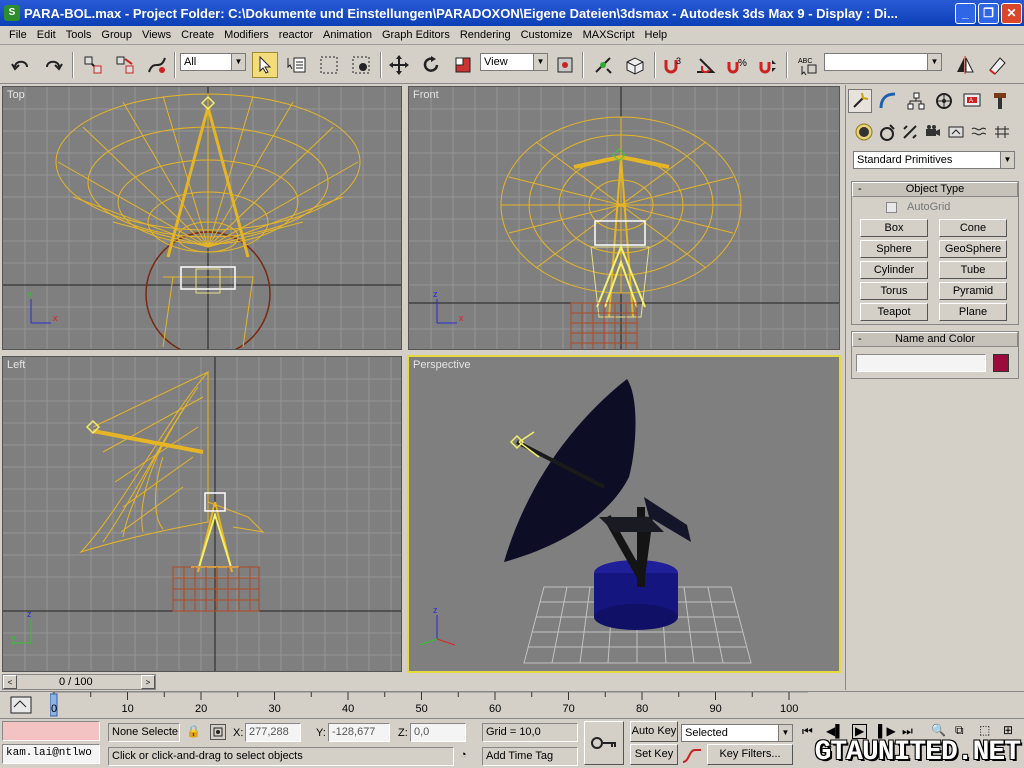 This screenshot has height=768, width=1024. What do you see at coordinates (973, 249) in the screenshot?
I see `geosphere-button: GeoSphere` at bounding box center [973, 249].